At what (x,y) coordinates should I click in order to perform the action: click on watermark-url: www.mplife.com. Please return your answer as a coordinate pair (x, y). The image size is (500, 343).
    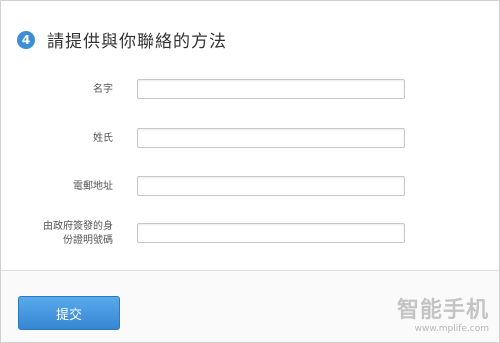
    Looking at the image, I should click on (451, 329).